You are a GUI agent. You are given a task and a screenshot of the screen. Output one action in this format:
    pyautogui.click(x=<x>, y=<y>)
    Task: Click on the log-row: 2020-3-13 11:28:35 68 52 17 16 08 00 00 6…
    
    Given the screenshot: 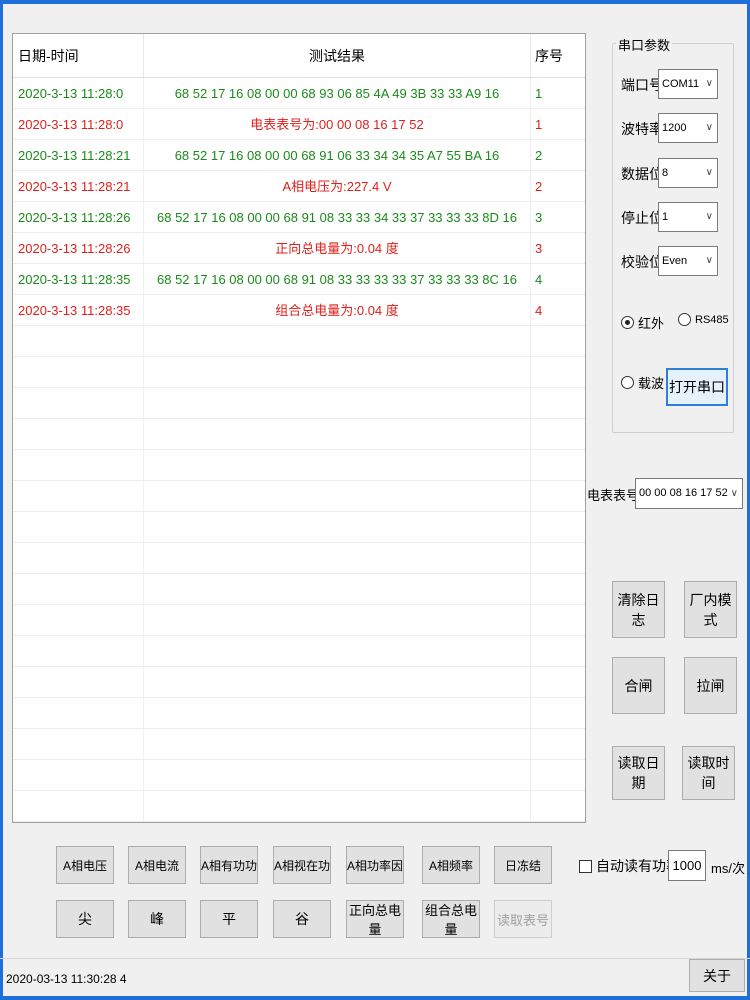 What is the action you would take?
    pyautogui.click(x=299, y=279)
    